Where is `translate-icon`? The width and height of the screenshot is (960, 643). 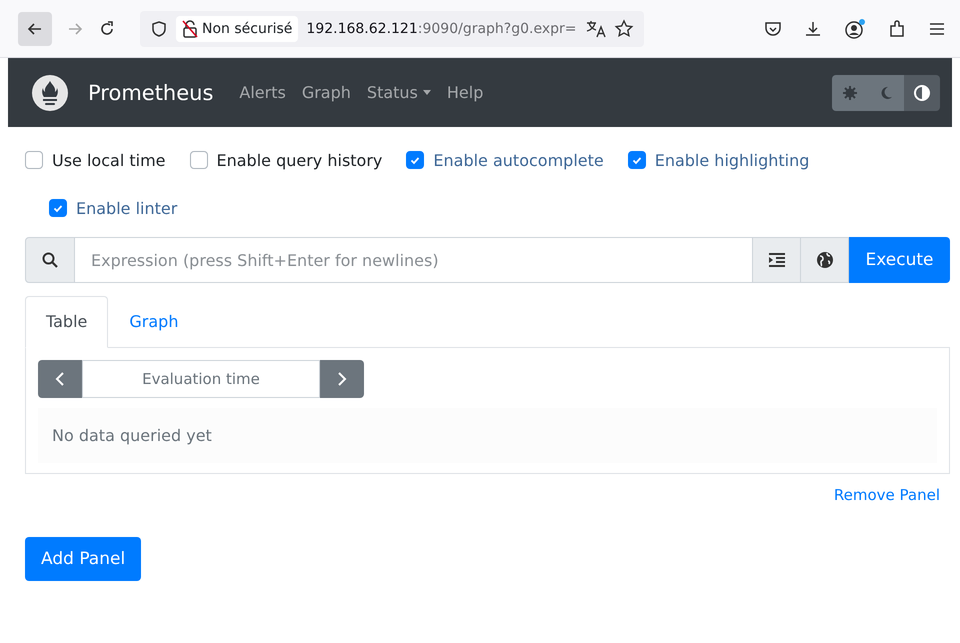
translate-icon is located at coordinates (596, 29).